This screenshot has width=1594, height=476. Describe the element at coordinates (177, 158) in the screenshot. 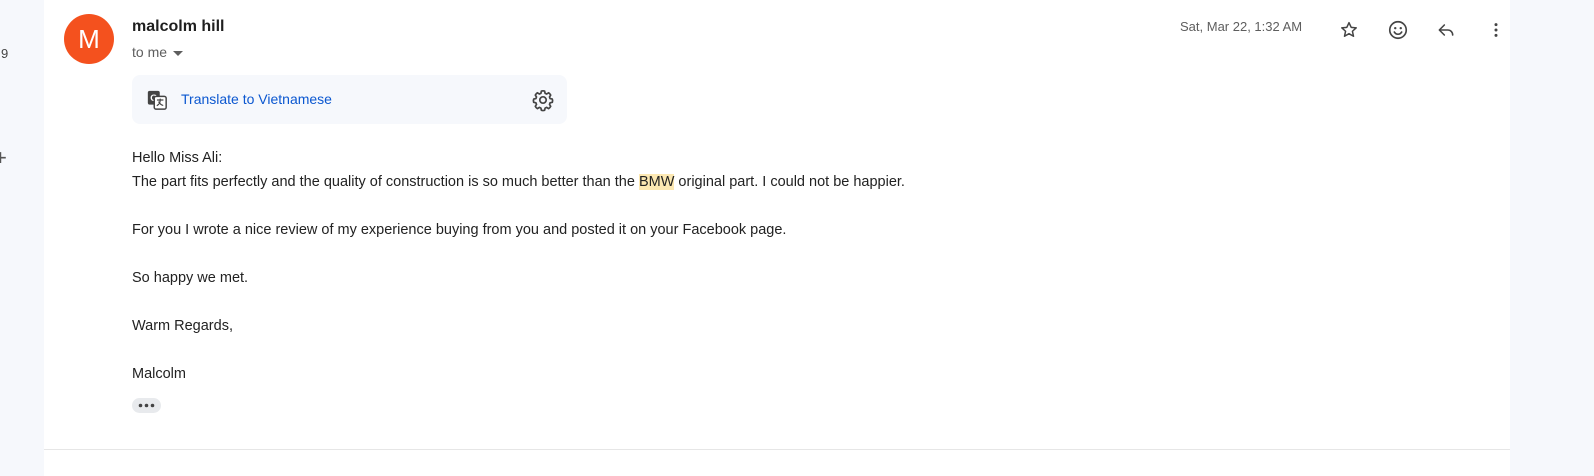

I see `greeting-line: Hello Miss Ali:` at that location.